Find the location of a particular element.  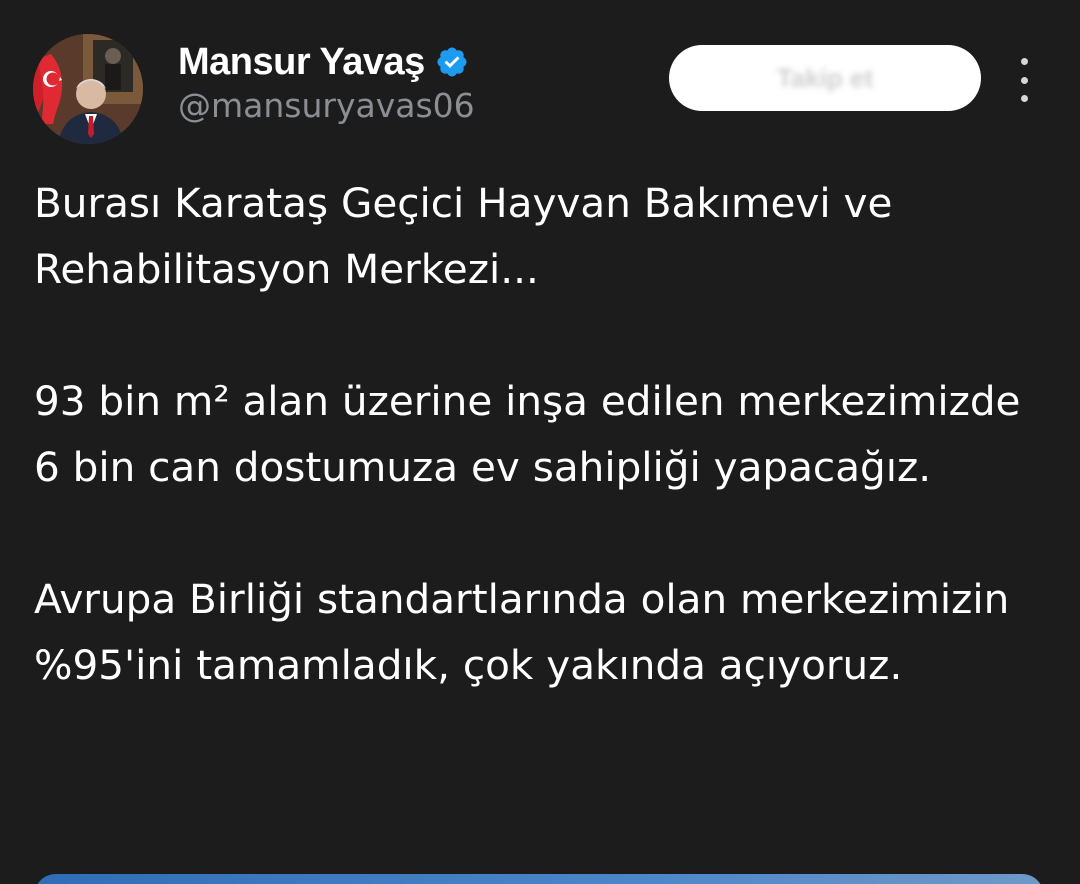

avatar-photo-icon is located at coordinates (88, 89).